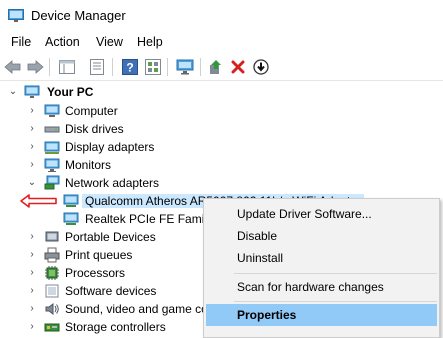 The image size is (443, 338). What do you see at coordinates (52, 182) in the screenshot?
I see `network-adapter-icon` at bounding box center [52, 182].